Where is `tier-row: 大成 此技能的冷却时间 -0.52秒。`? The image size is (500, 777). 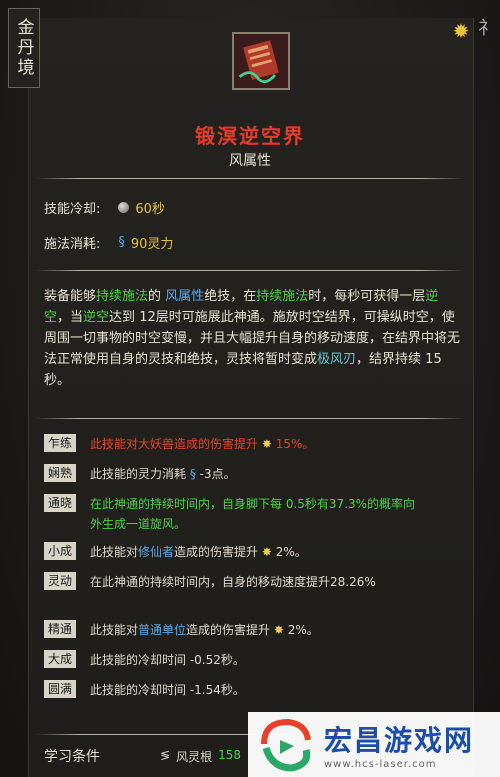
tier-row: 大成 此技能的冷却时间 -0.52秒。 is located at coordinates (144, 660).